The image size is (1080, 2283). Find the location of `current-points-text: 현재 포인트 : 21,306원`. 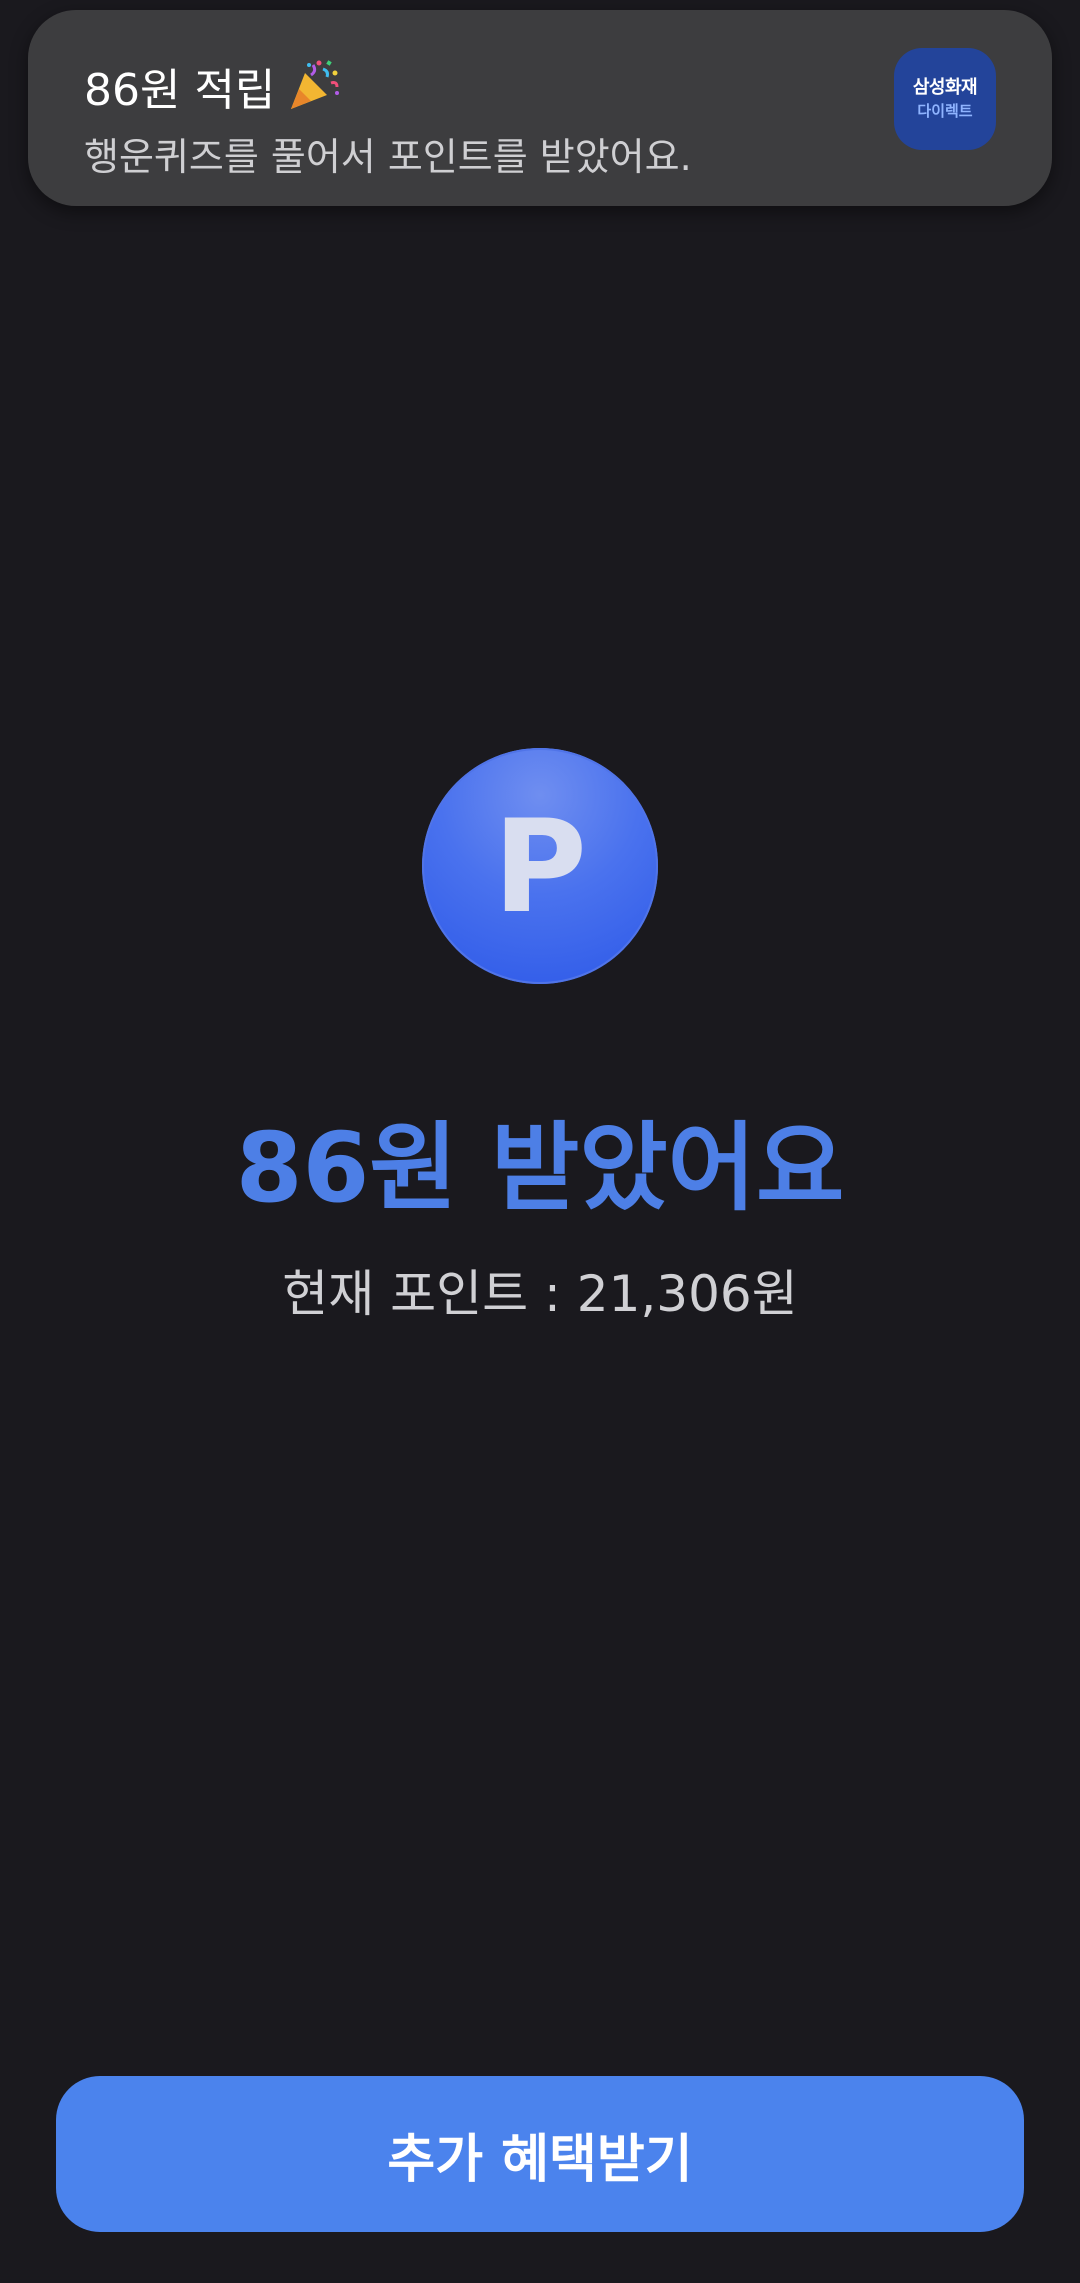

current-points-text: 현재 포인트 : 21,306원 is located at coordinates (540, 1294).